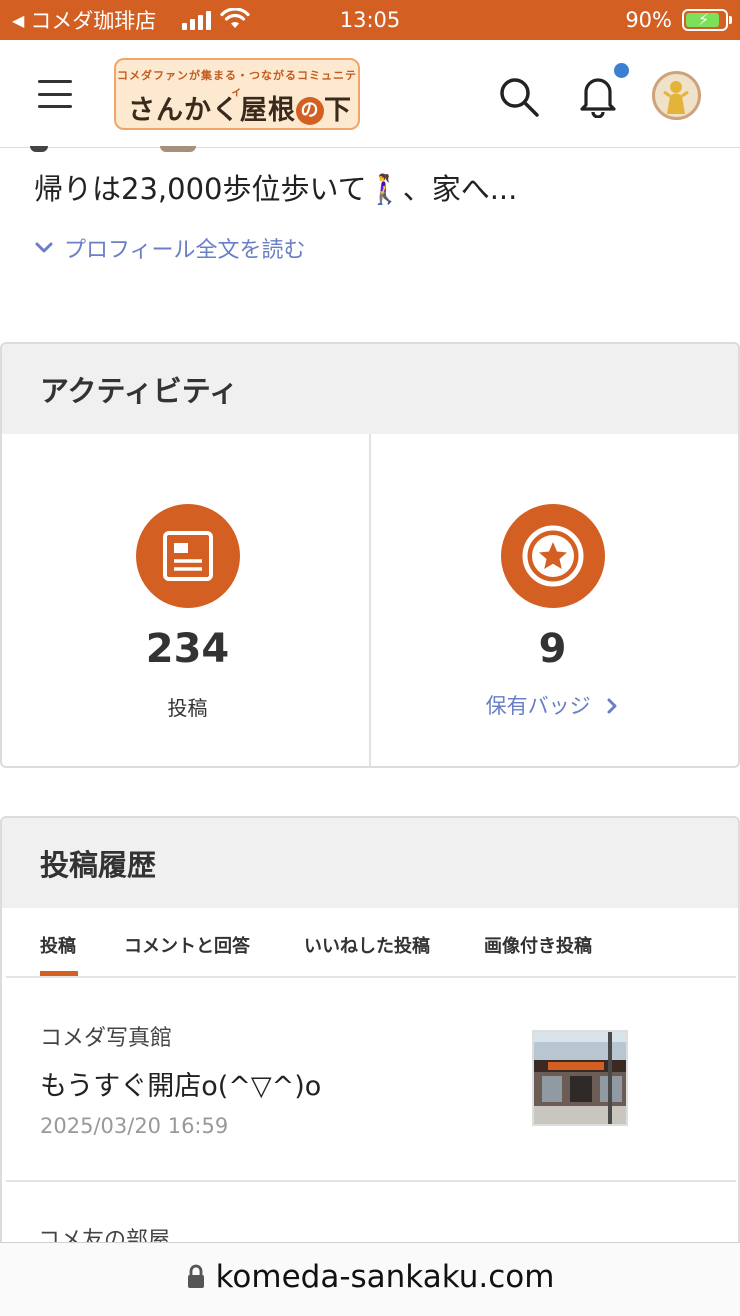  Describe the element at coordinates (580, 1078) in the screenshot. I see `post-thumbnail` at that location.